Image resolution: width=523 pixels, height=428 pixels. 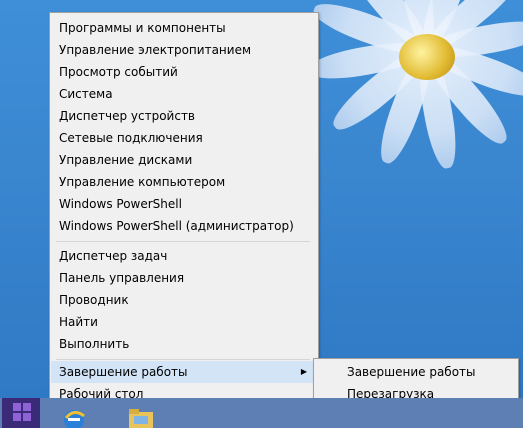 What do you see at coordinates (184, 72) in the screenshot?
I see `menu-item-event-viewer: Просмотр событий` at bounding box center [184, 72].